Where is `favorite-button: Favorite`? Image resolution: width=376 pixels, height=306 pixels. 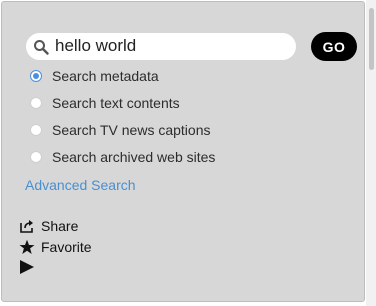
favorite-button: Favorite is located at coordinates (55, 247).